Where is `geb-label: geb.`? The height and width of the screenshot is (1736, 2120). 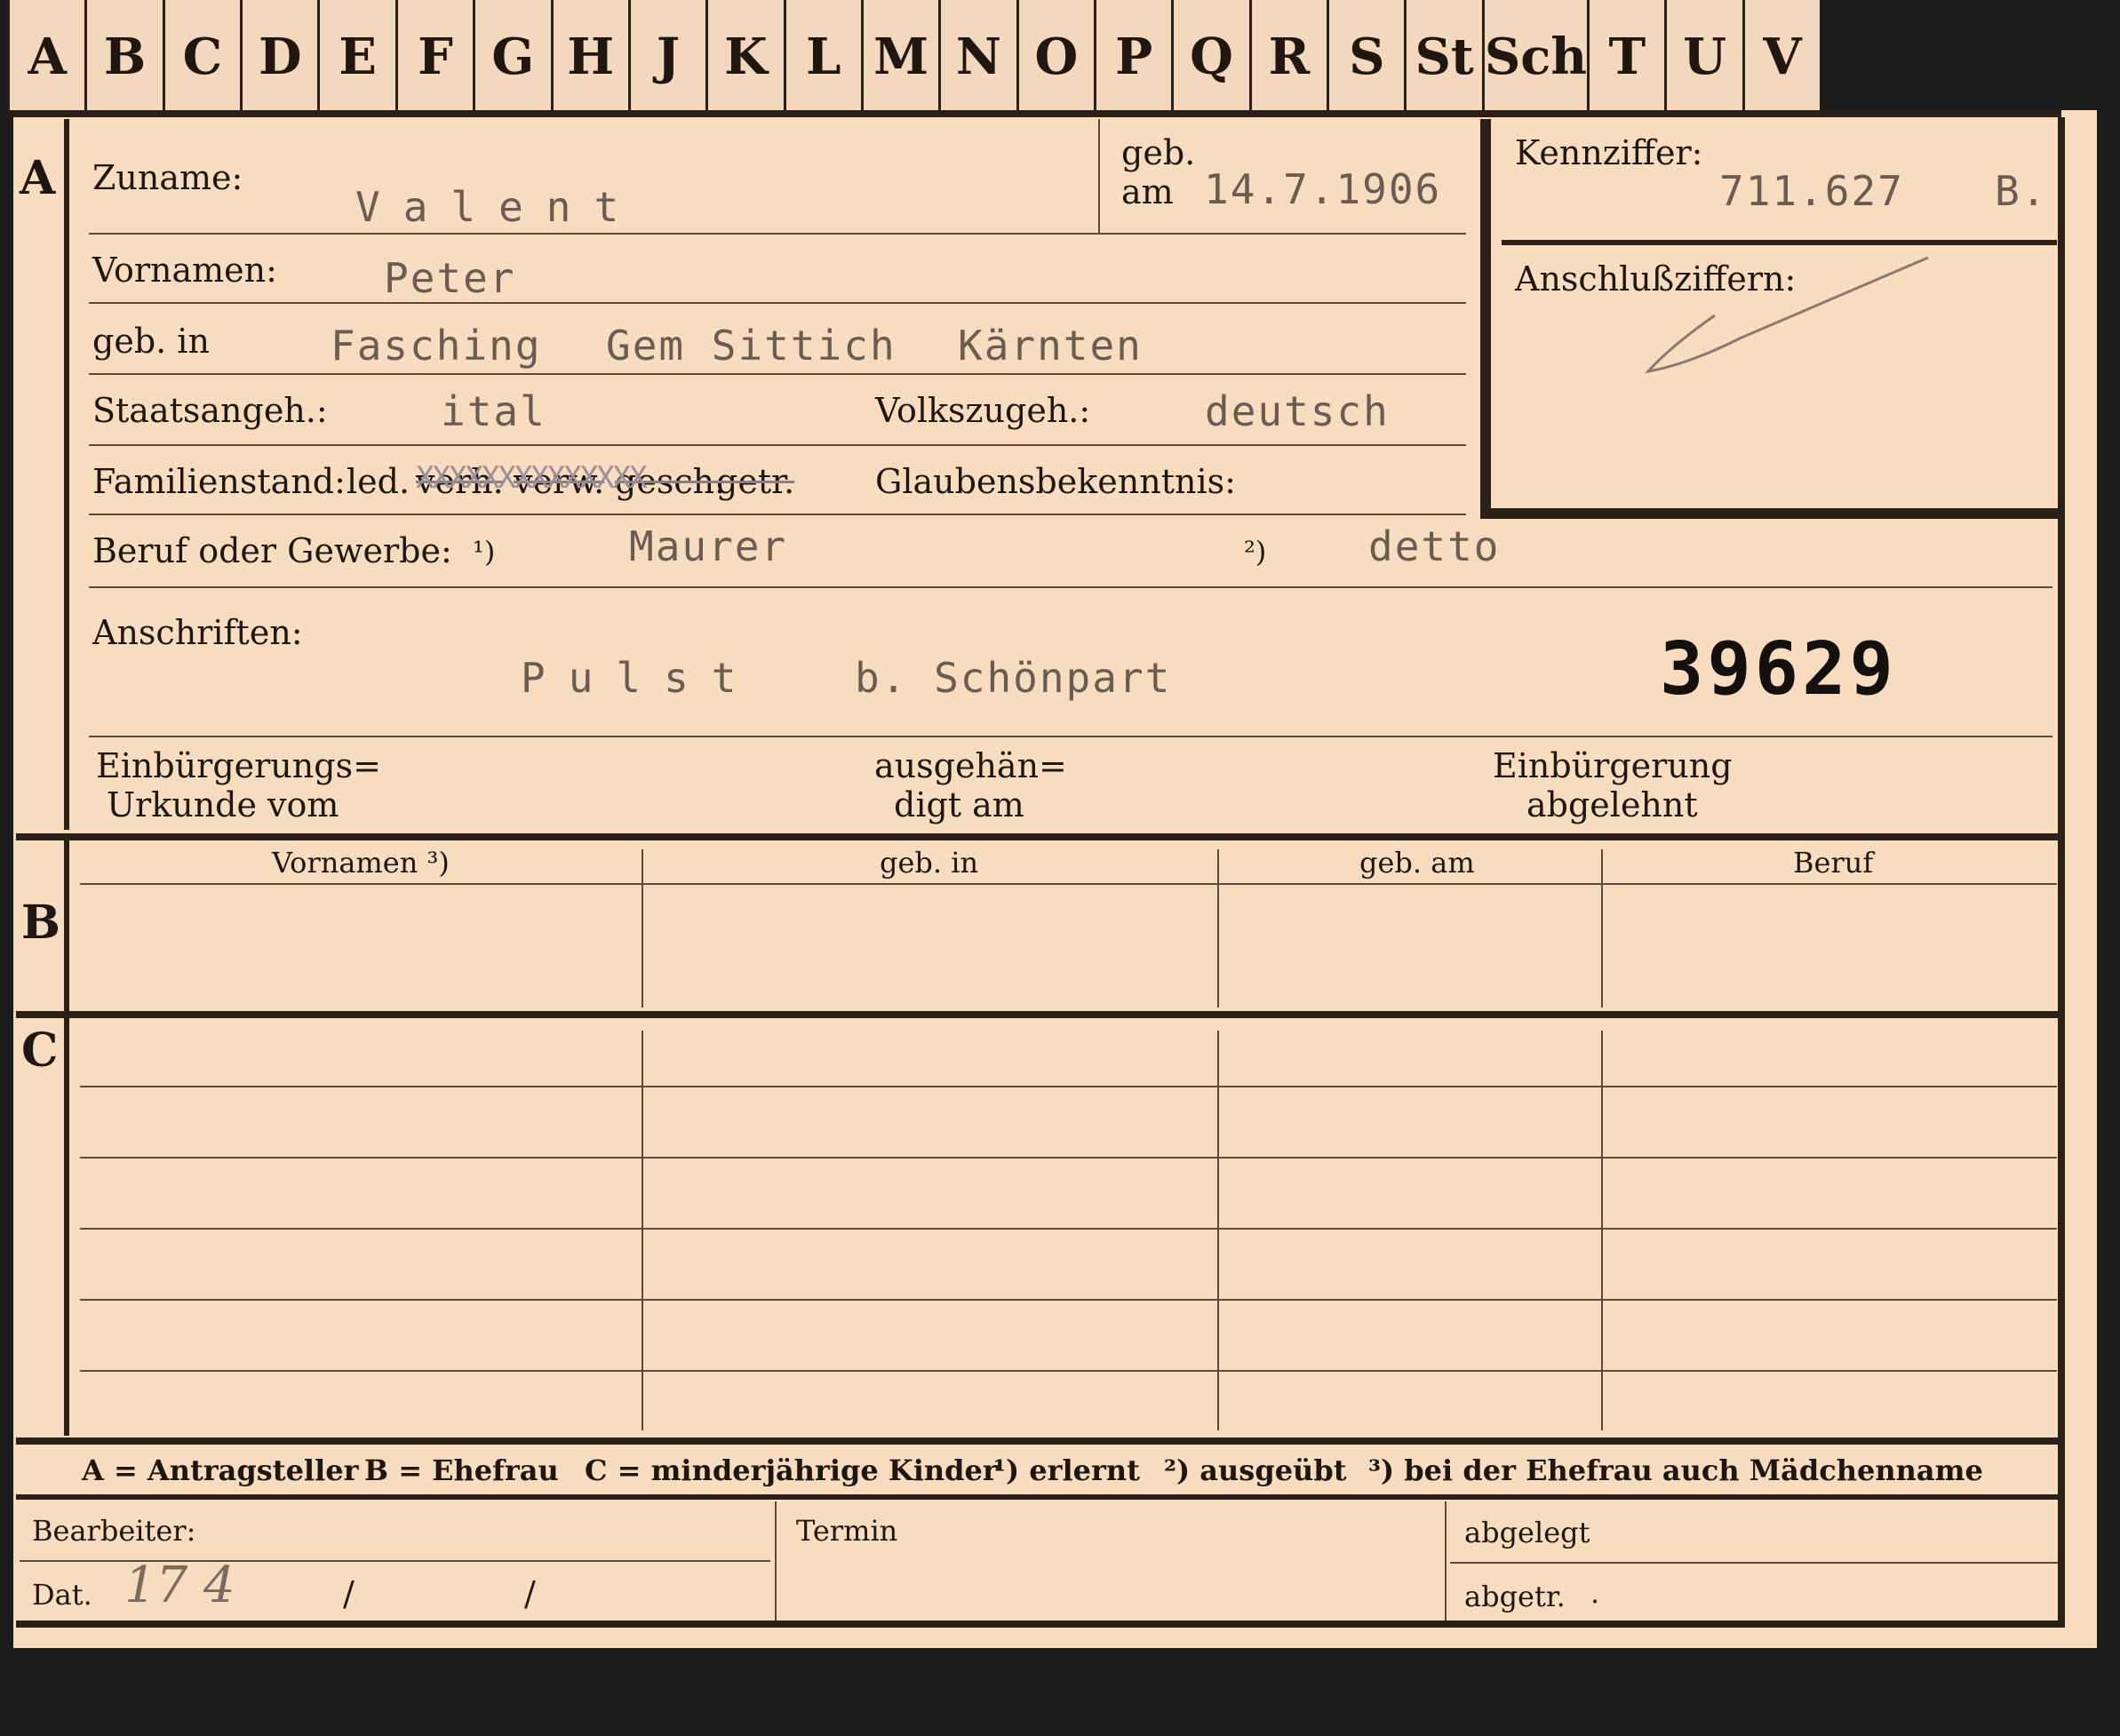
geb-label: geb. is located at coordinates (1158, 152).